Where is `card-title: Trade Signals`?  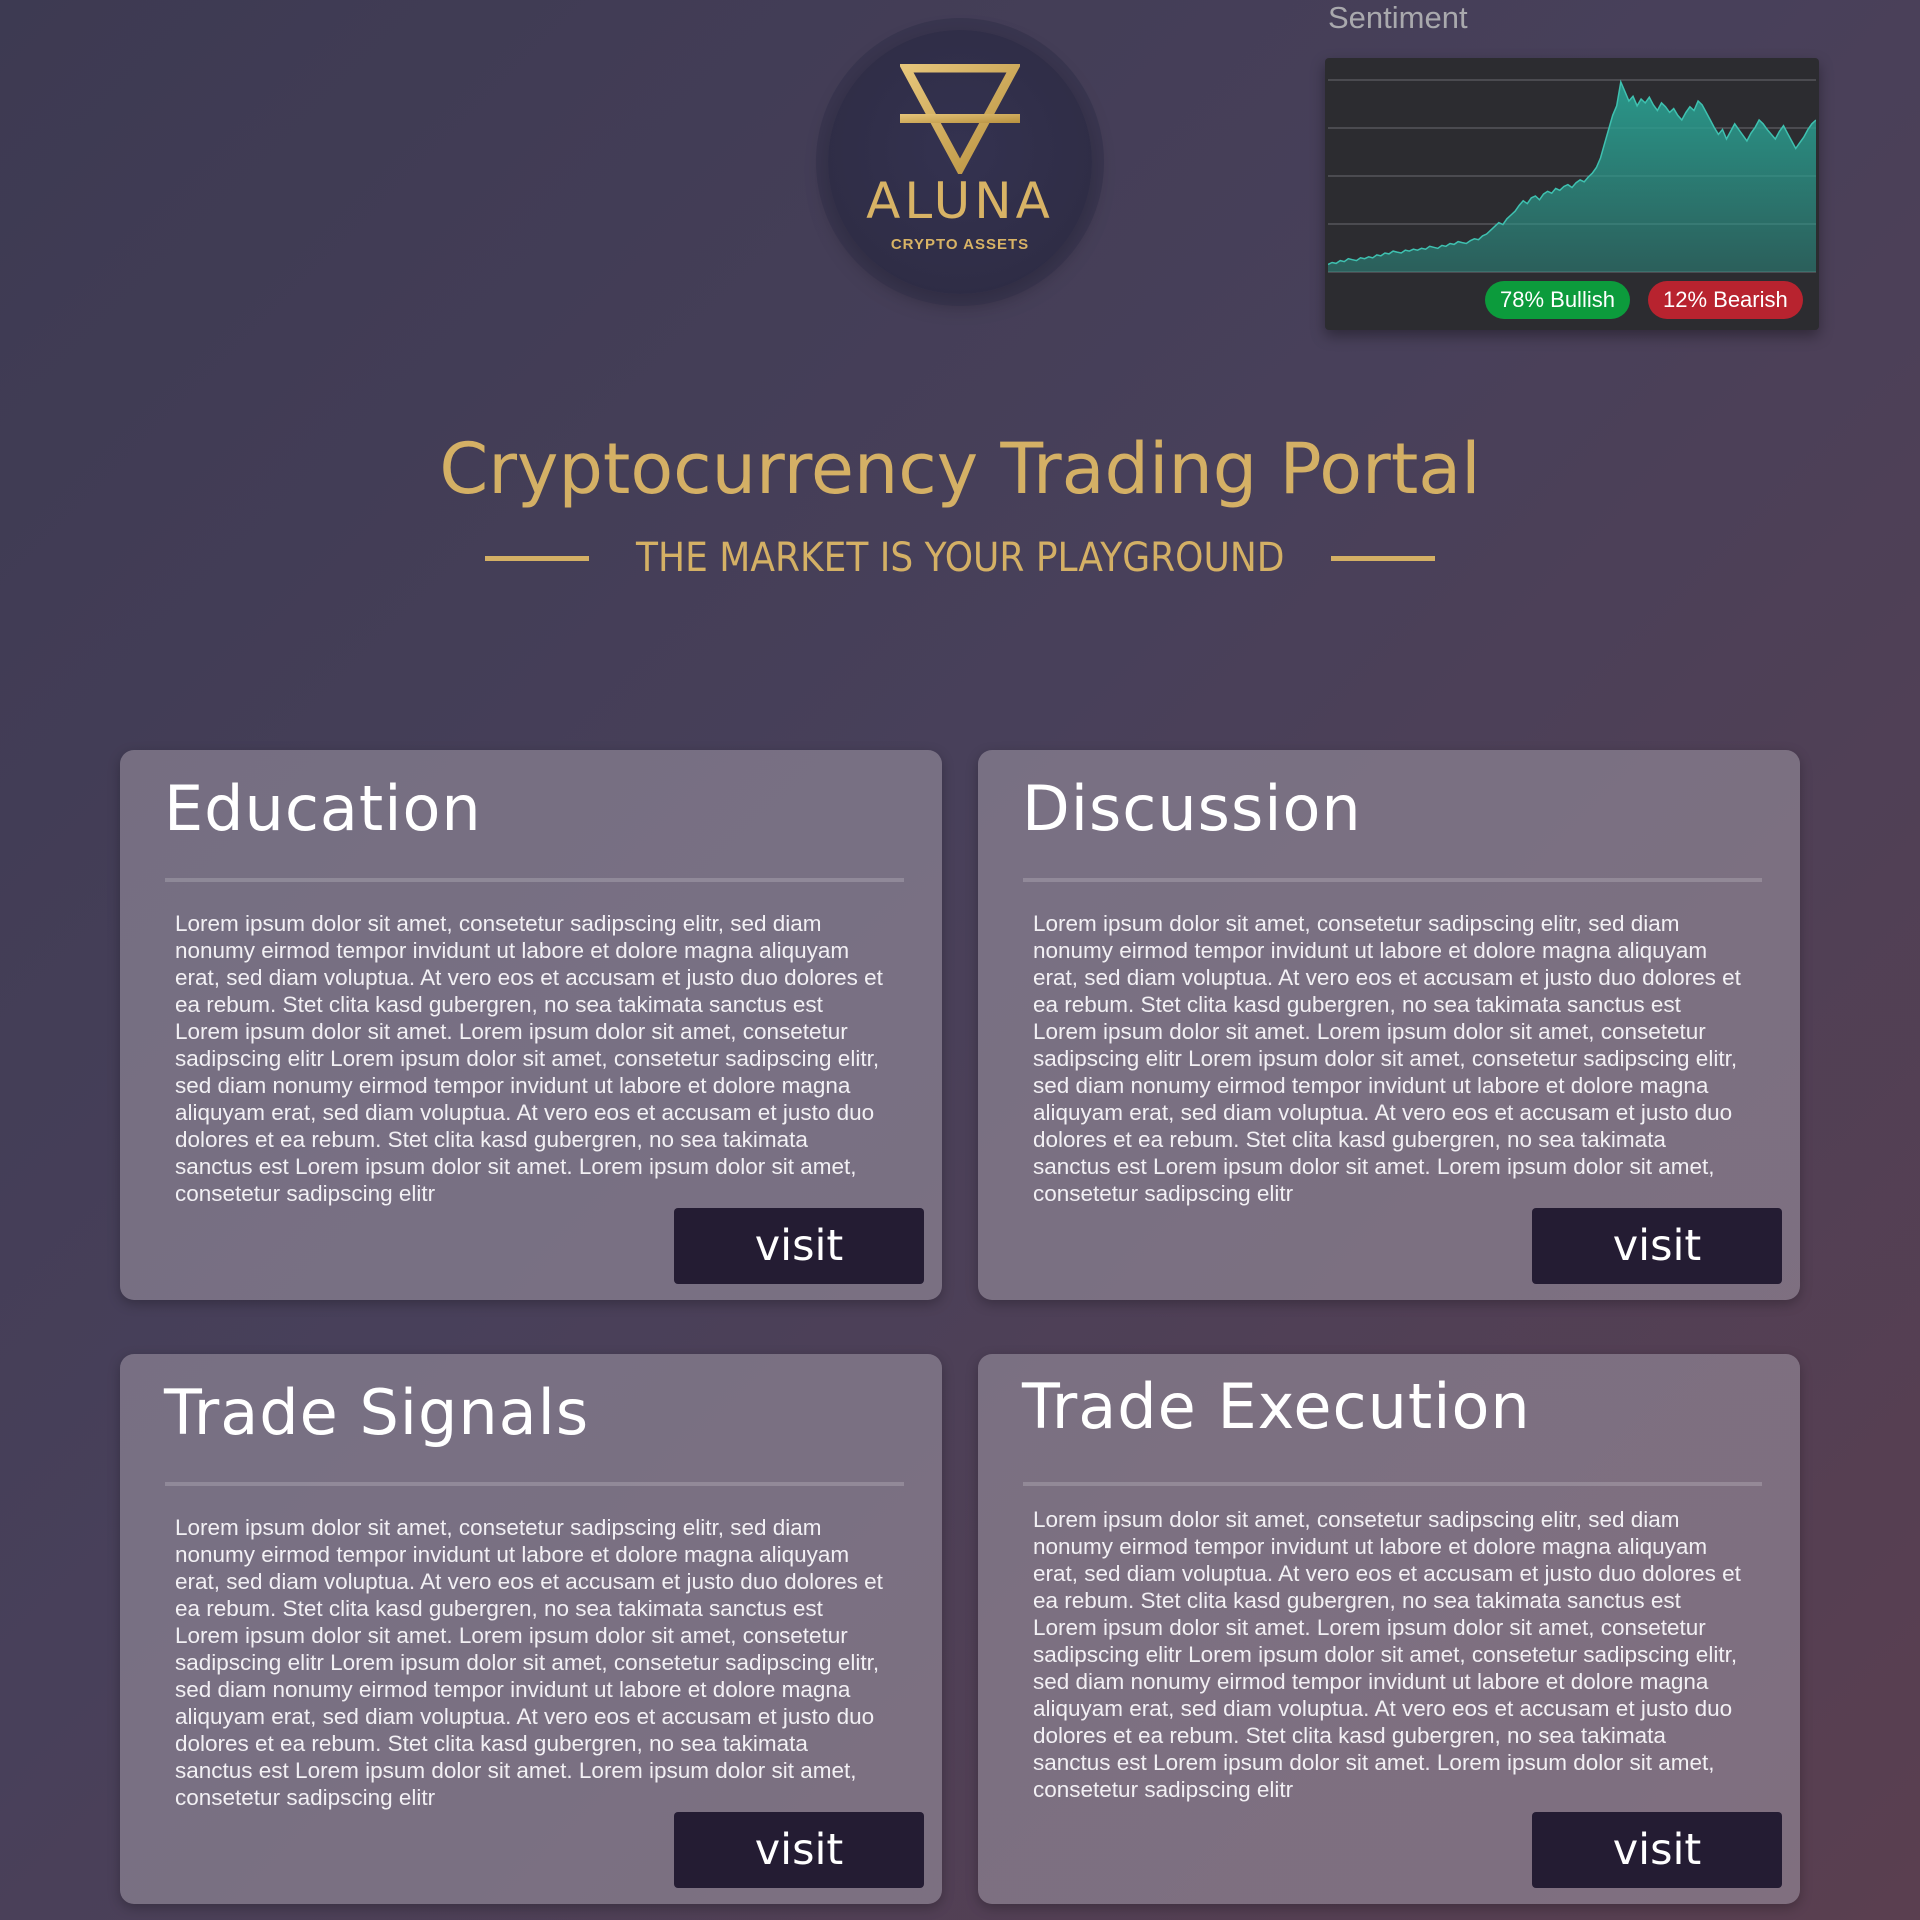
card-title: Trade Signals is located at coordinates (377, 1412).